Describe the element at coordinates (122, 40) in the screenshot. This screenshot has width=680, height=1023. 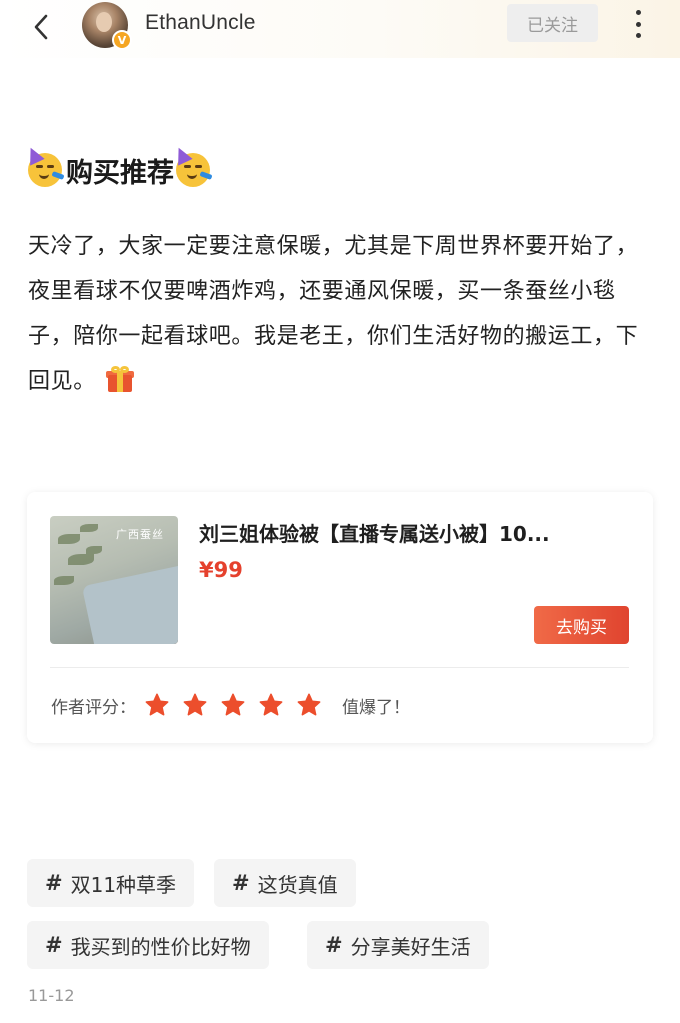
I see `verified-badge: V` at that location.